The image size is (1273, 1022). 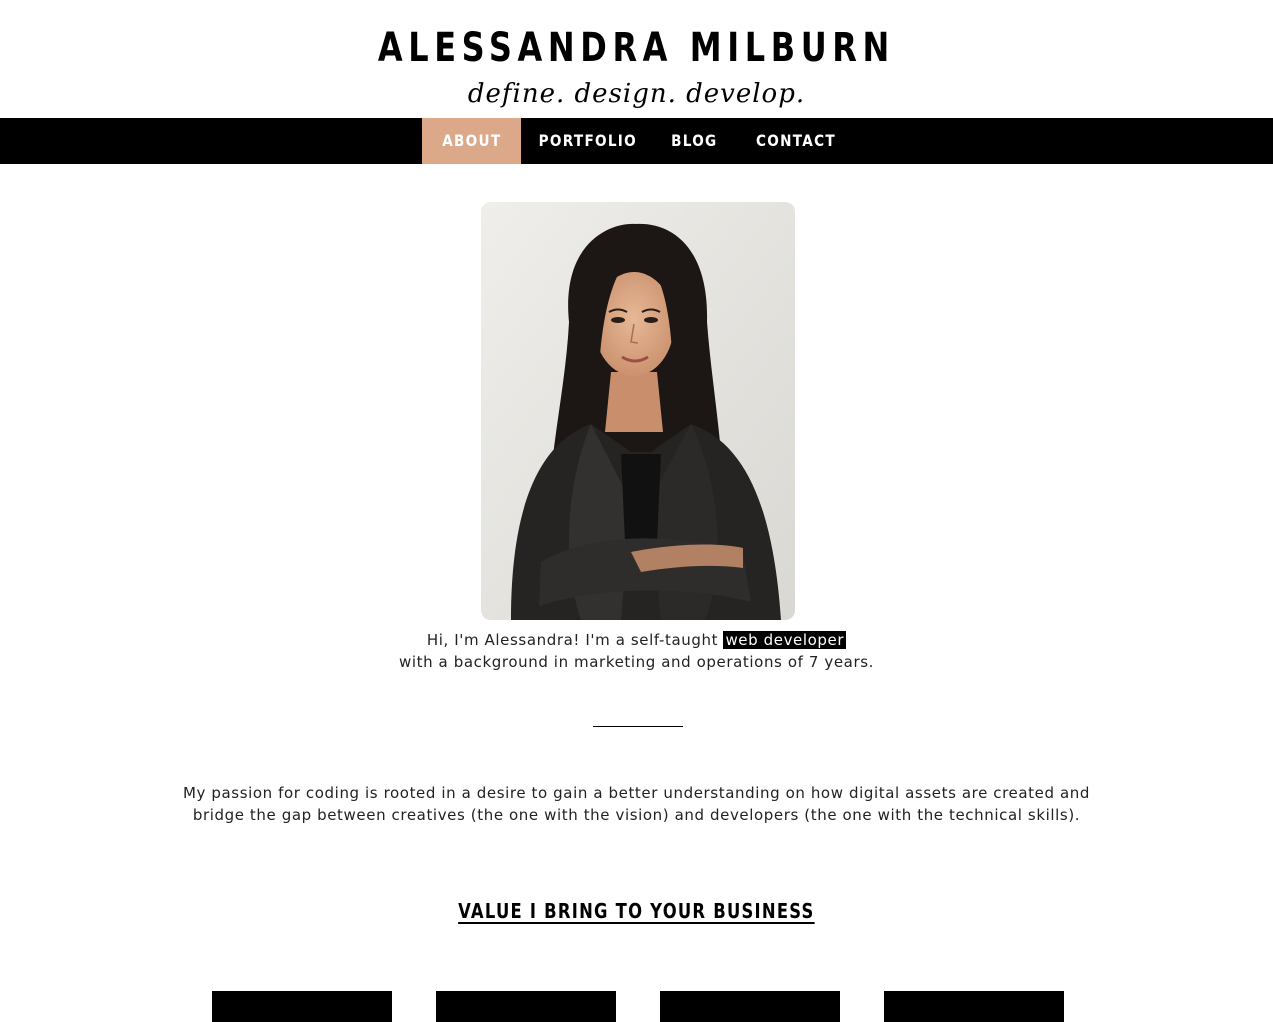 I want to click on intro-text-start: Hi, I'm Alessandra! I'm a self-taught, so click(x=572, y=640).